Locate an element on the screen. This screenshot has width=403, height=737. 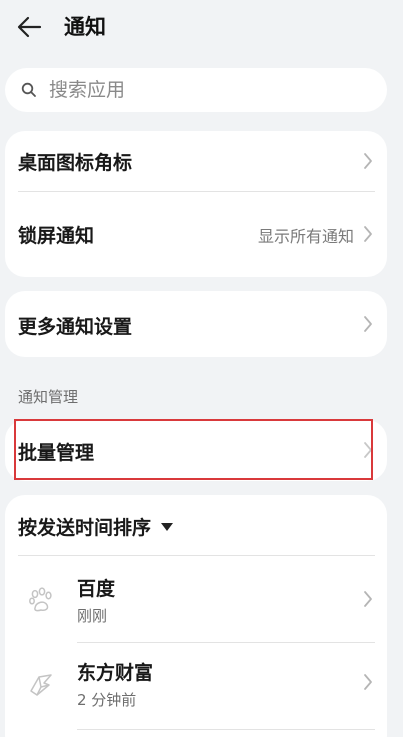
app-name: 东方财富 is located at coordinates (115, 673).